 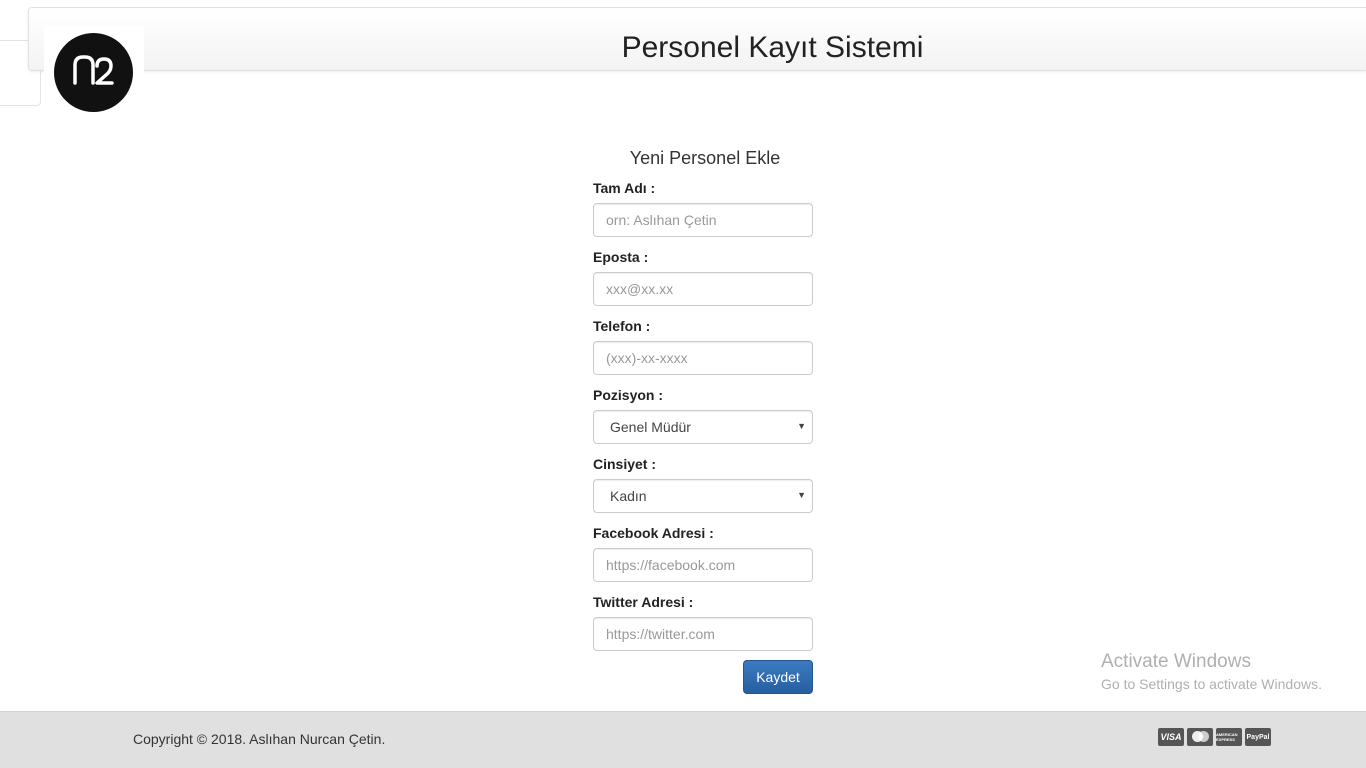 I want to click on logo-container, so click(x=94, y=74).